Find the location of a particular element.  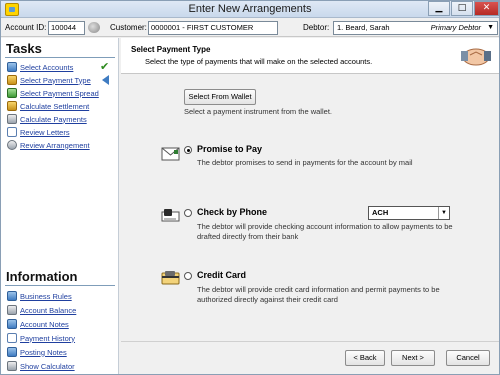

sidebar-item-select-accounts: Select Accounts is located at coordinates (40, 67).